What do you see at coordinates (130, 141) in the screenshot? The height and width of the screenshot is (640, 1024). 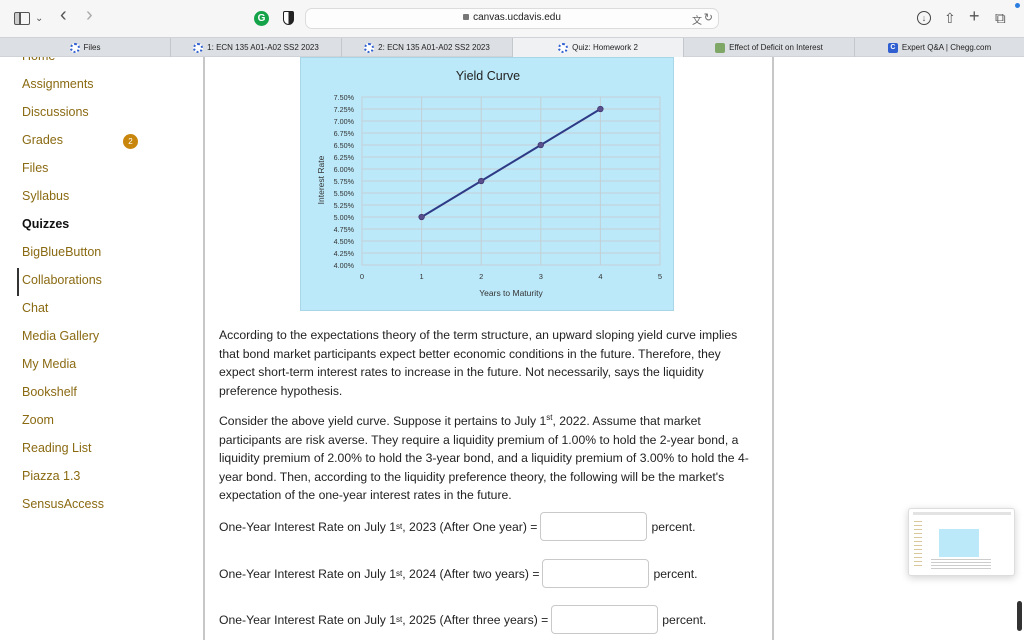 I see `grades-badge: 2` at bounding box center [130, 141].